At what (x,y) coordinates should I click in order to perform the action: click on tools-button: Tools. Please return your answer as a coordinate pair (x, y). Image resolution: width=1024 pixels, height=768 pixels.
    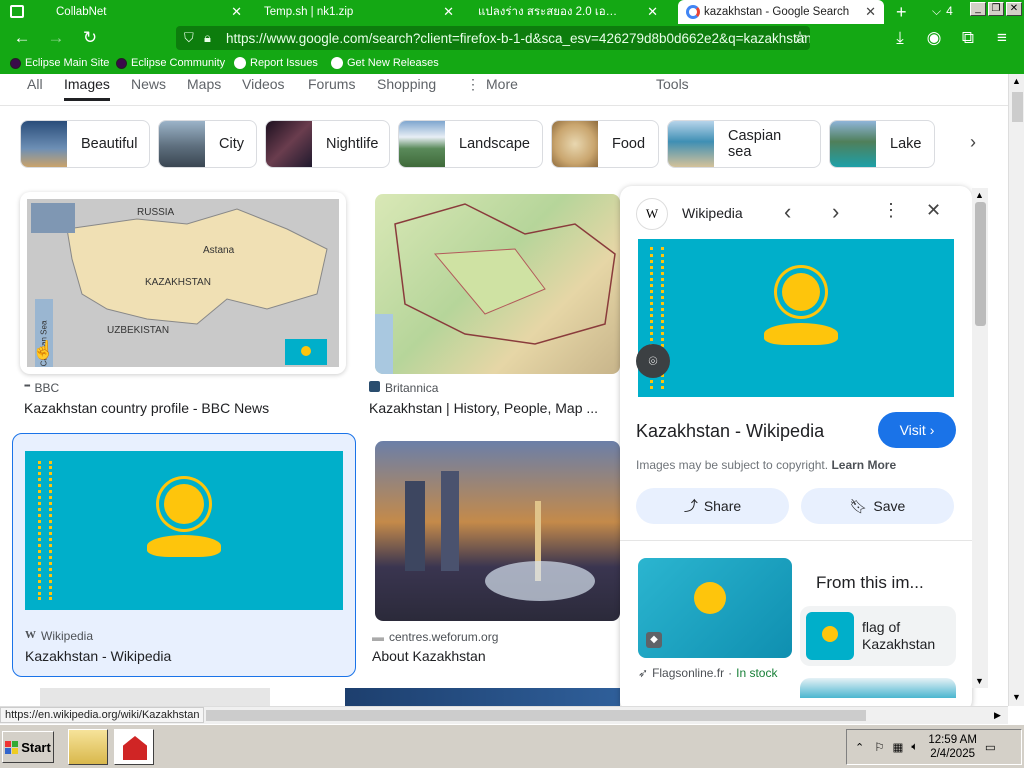
    Looking at the image, I should click on (672, 84).